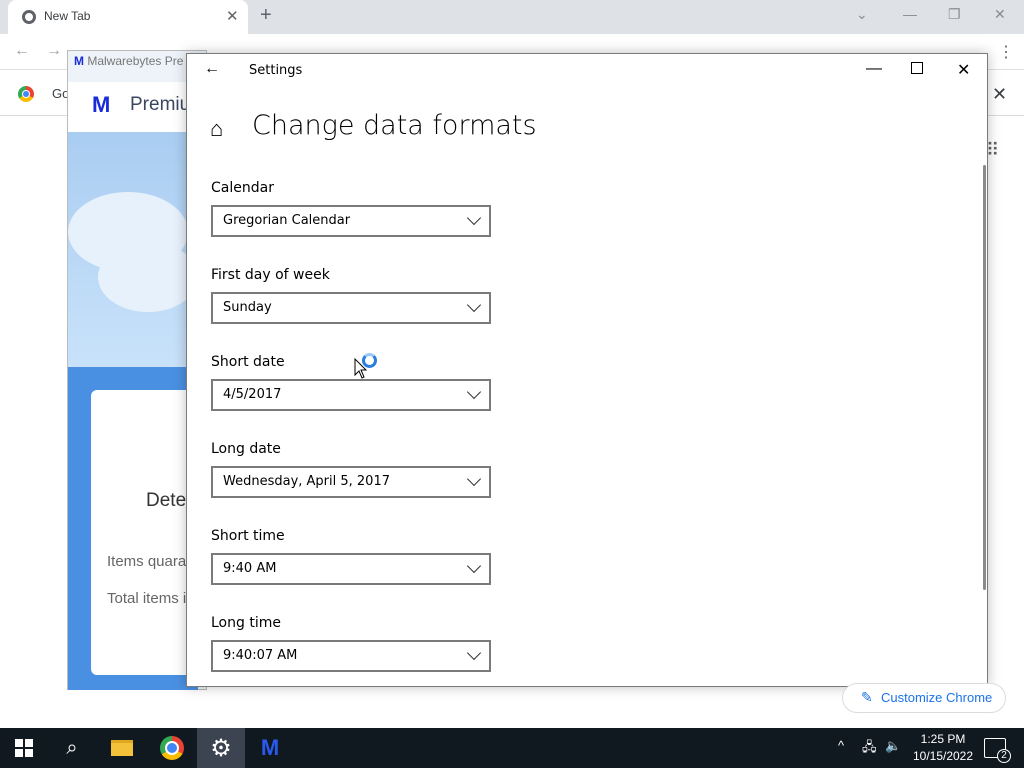  I want to click on tab-new-tab: New Tab ✕, so click(128, 17).